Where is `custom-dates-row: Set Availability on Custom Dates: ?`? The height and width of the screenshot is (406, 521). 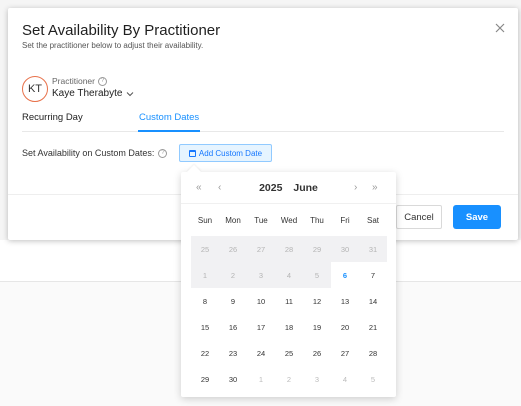
custom-dates-row: Set Availability on Custom Dates: ? is located at coordinates (95, 153).